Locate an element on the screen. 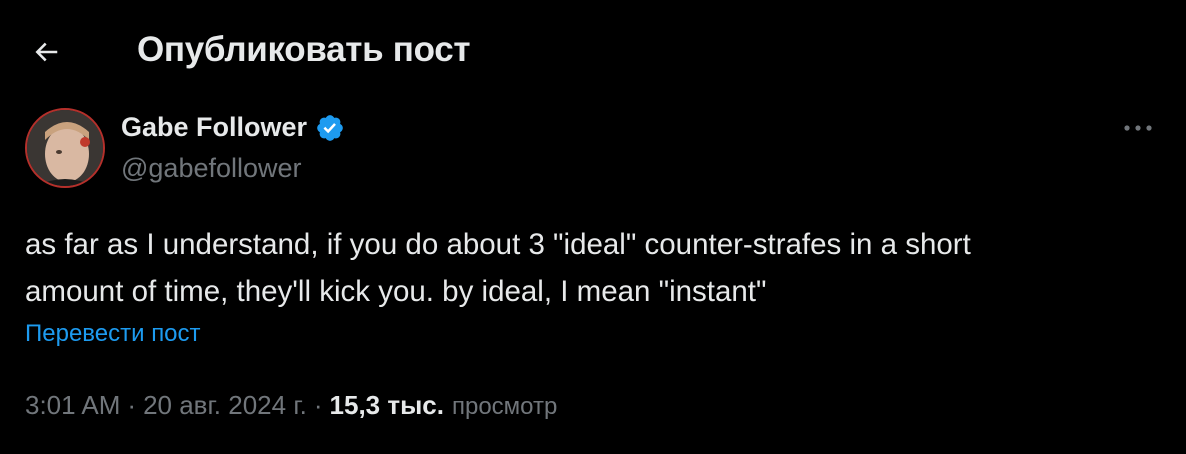 Image resolution: width=1186 pixels, height=454 pixels. post-date: 20 авг. 2024 г. is located at coordinates (225, 405).